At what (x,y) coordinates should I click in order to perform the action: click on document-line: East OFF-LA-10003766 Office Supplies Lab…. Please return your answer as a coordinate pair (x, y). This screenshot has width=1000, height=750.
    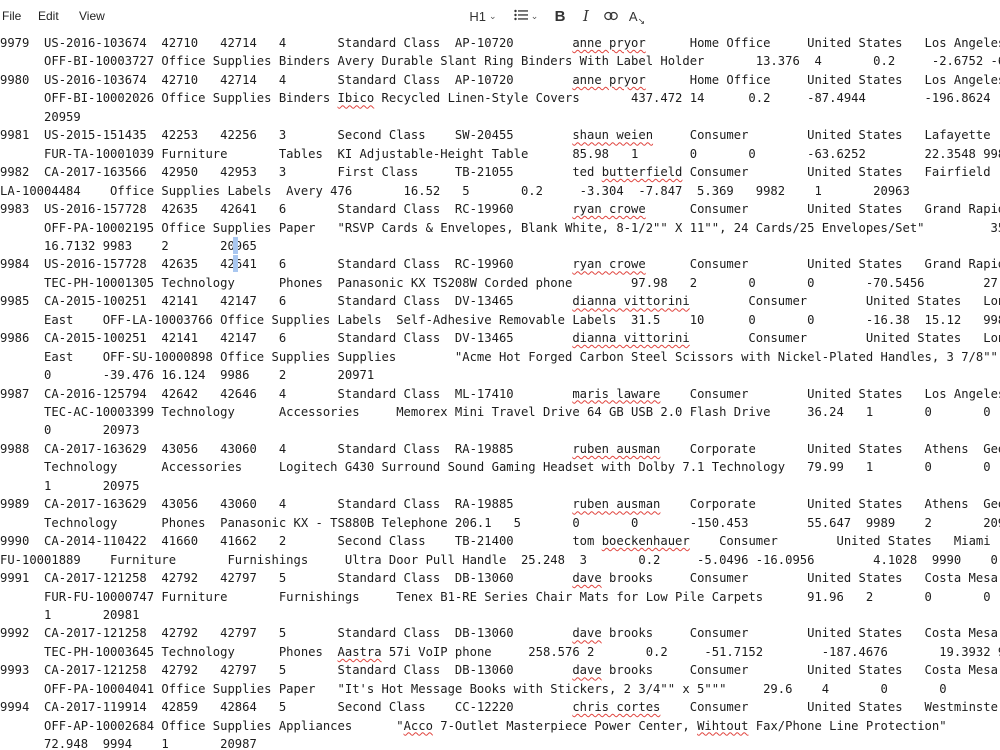
    Looking at the image, I should click on (500, 320).